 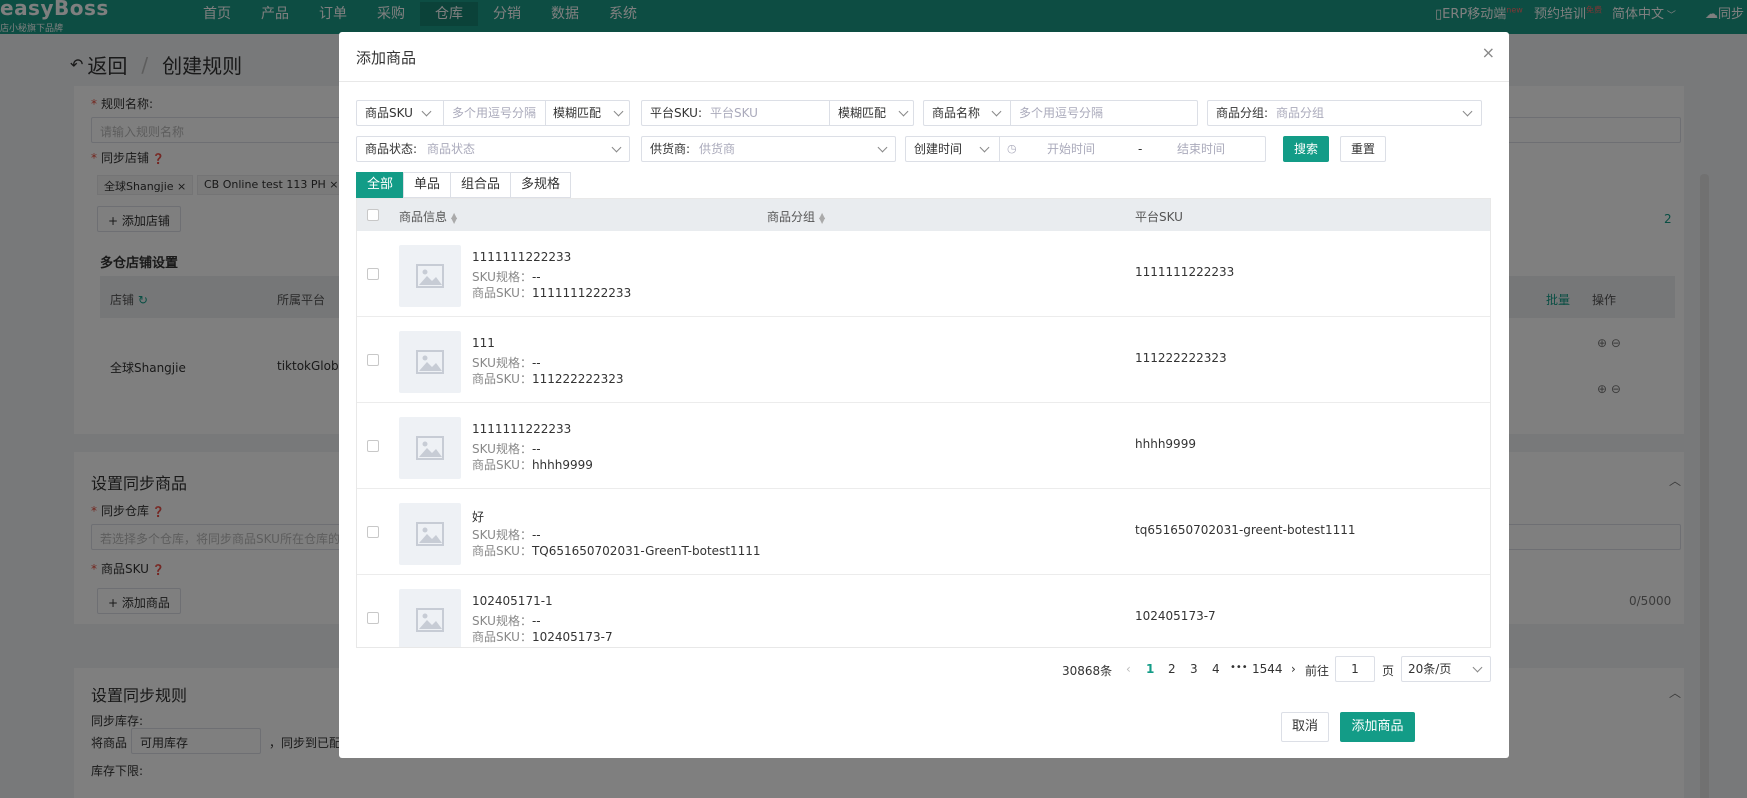 I want to click on product-sku: TQ651650702031-GreenT-botest1111, so click(x=646, y=551).